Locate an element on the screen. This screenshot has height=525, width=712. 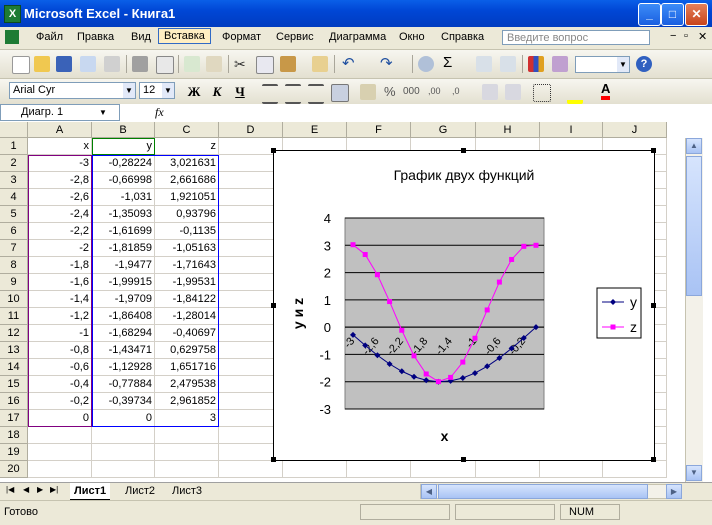
cell-a17: 0 is located at coordinates (60, 418).